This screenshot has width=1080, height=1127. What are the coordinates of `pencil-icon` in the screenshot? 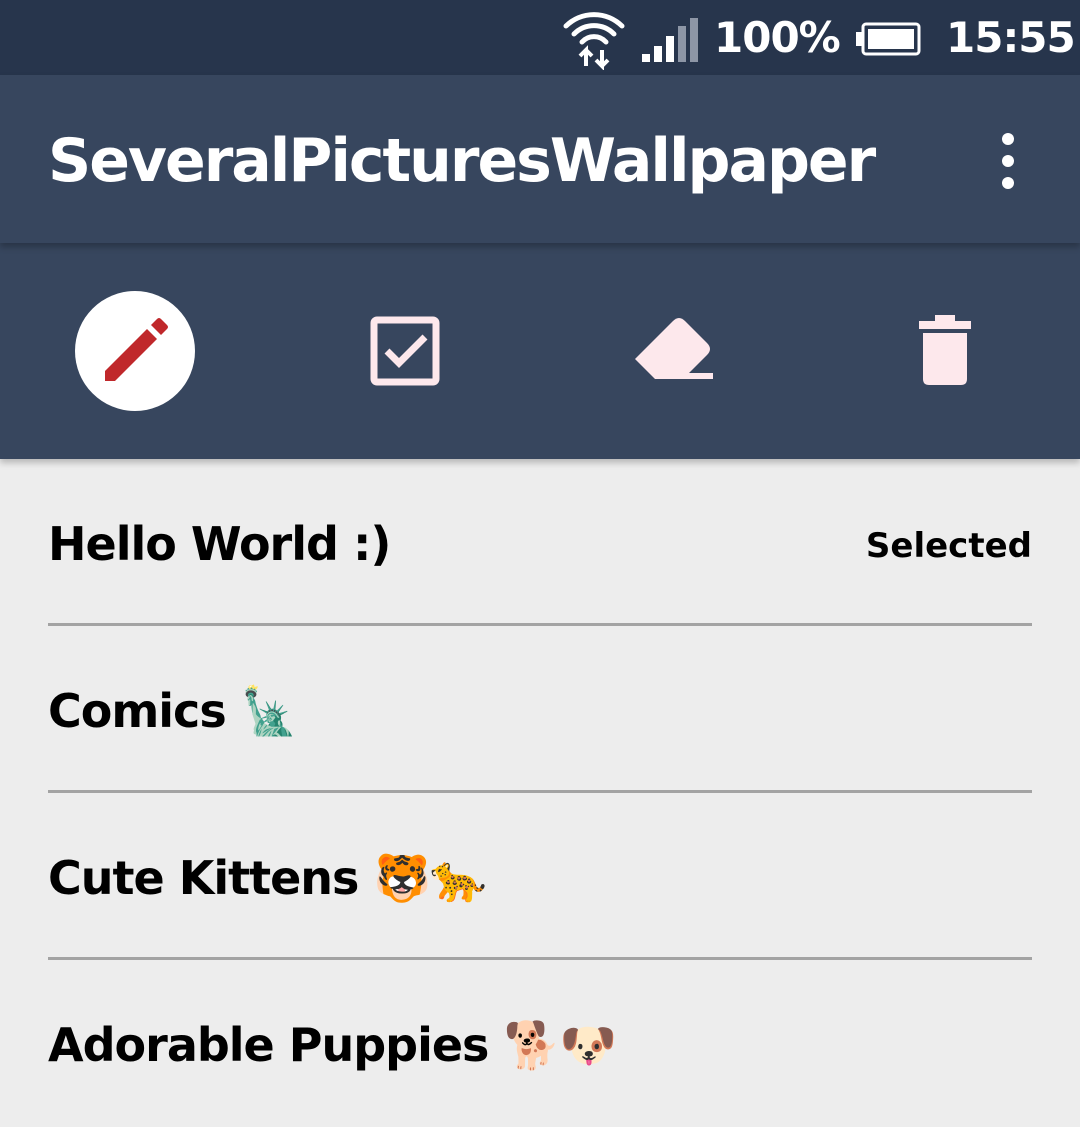 It's located at (136, 349).